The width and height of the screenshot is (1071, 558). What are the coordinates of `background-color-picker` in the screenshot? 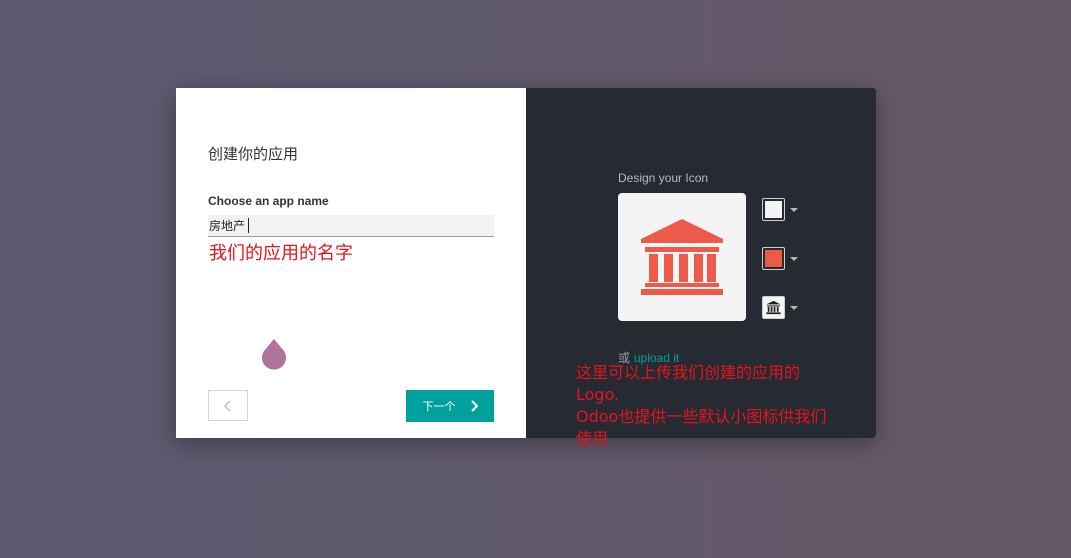 It's located at (780, 209).